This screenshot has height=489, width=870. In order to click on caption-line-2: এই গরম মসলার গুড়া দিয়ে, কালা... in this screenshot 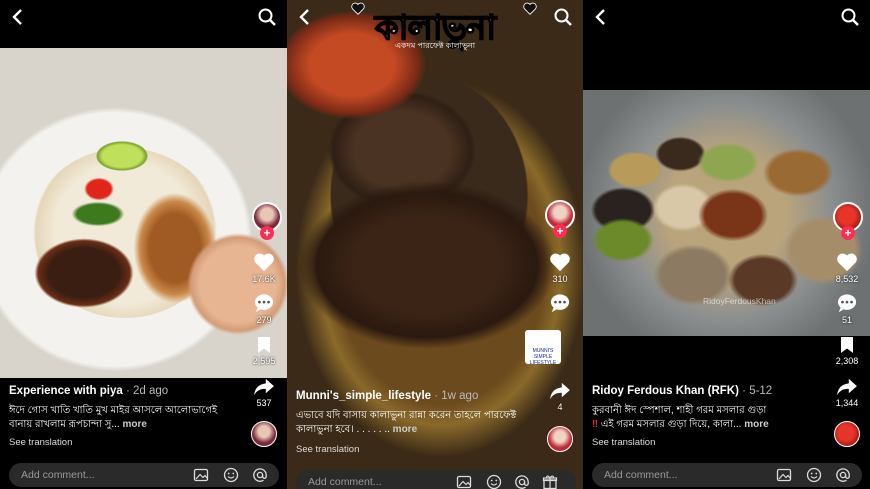, I will do `click(671, 424)`.